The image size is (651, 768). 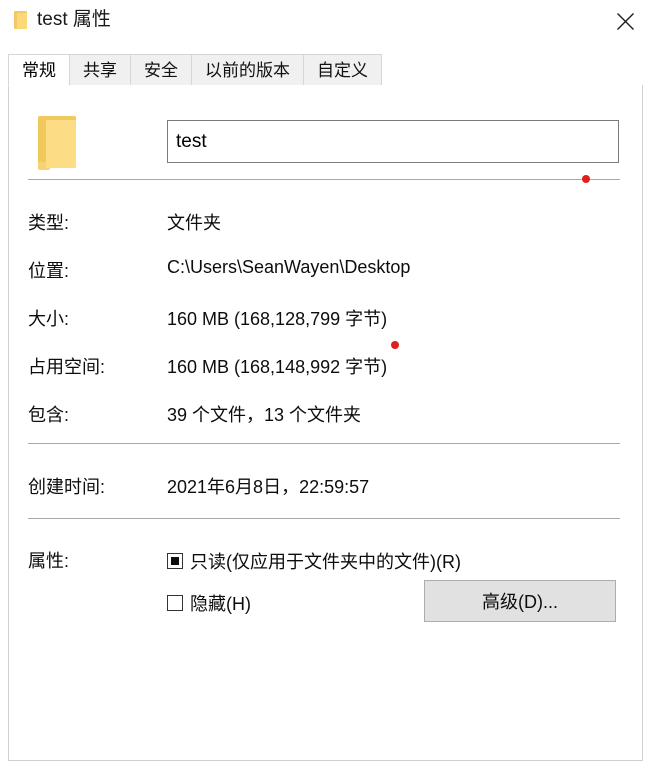 I want to click on checkbox-hidden-label: 隐藏(H), so click(x=220, y=604).